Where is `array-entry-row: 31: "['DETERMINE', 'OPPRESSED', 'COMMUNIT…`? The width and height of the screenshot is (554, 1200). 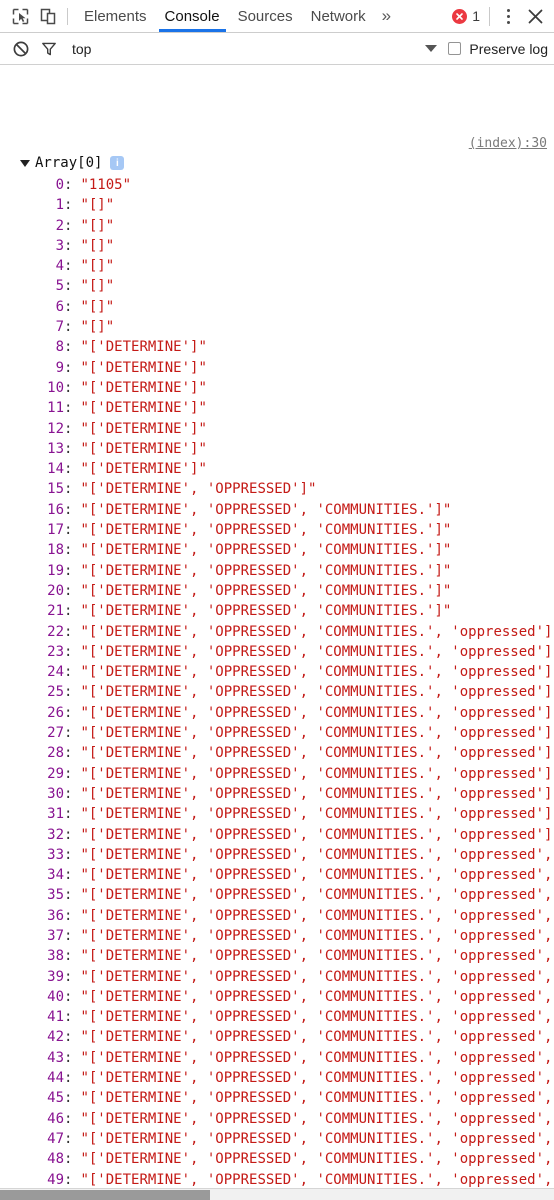 array-entry-row: 31: "['DETERMINE', 'OPPRESSED', 'COMMUNIT… is located at coordinates (277, 814).